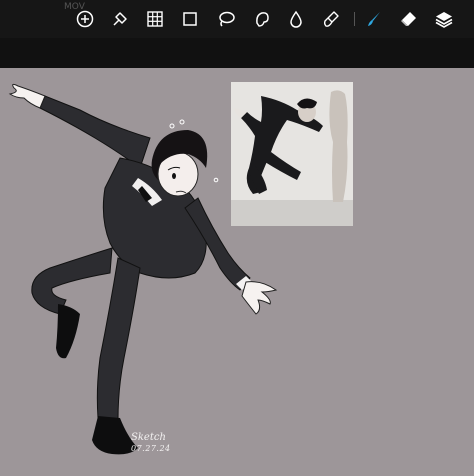 This screenshot has height=476, width=474. I want to click on smudge-button, so click(262, 19).